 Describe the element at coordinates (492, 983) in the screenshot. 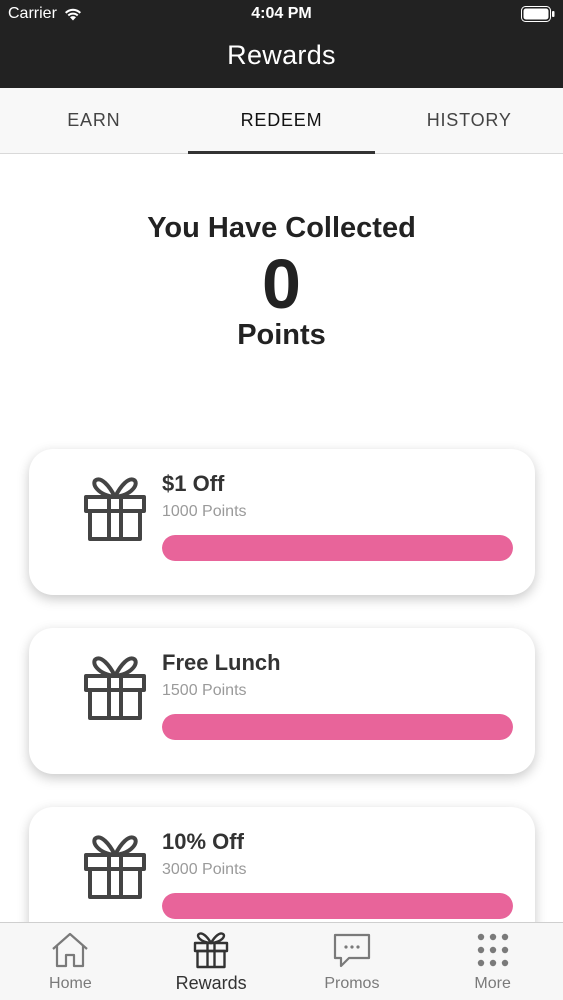

I see `tabbar-label: More` at that location.